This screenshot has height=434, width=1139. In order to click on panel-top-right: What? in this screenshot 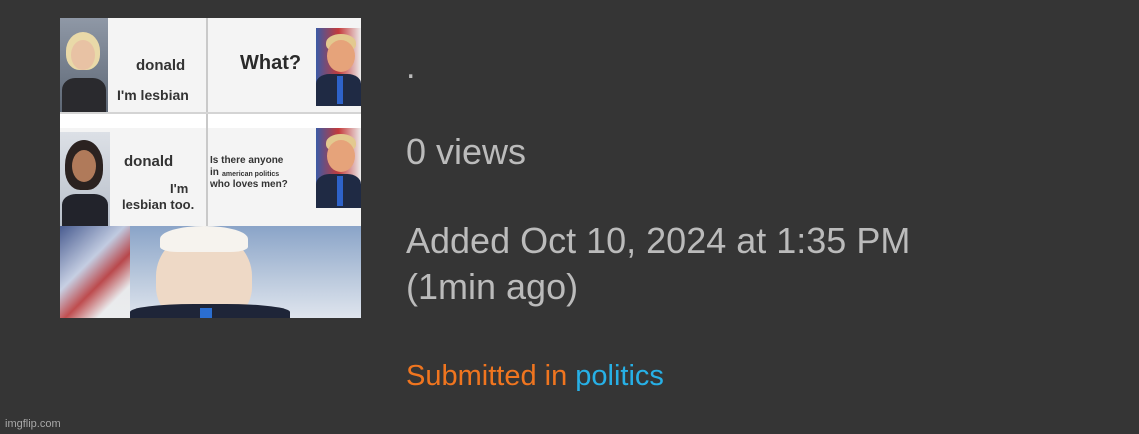, I will do `click(284, 65)`.